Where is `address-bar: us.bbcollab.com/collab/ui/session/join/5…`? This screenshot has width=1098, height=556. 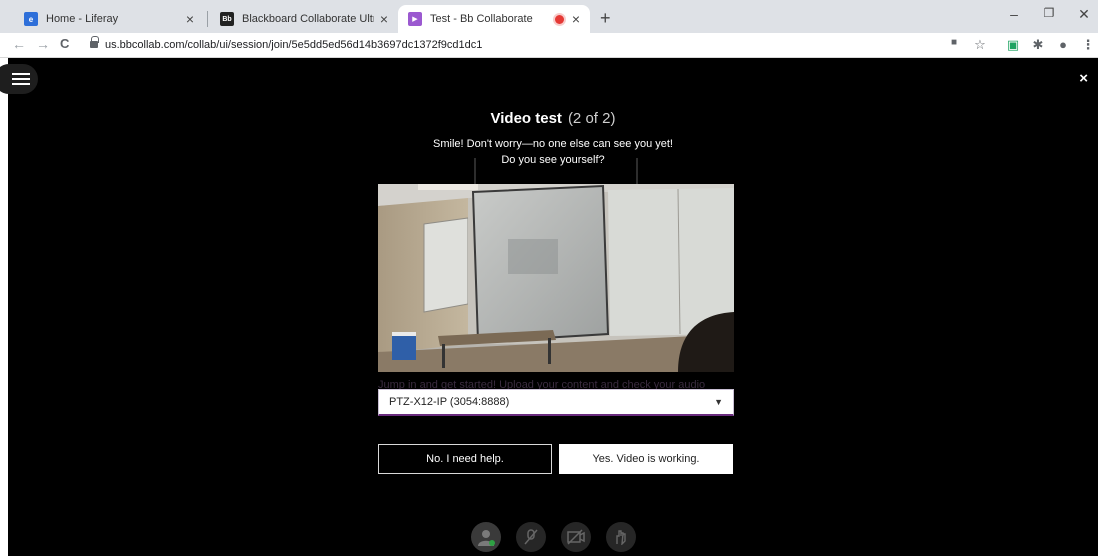 address-bar: us.bbcollab.com/collab/ui/session/join/5… is located at coordinates (293, 45).